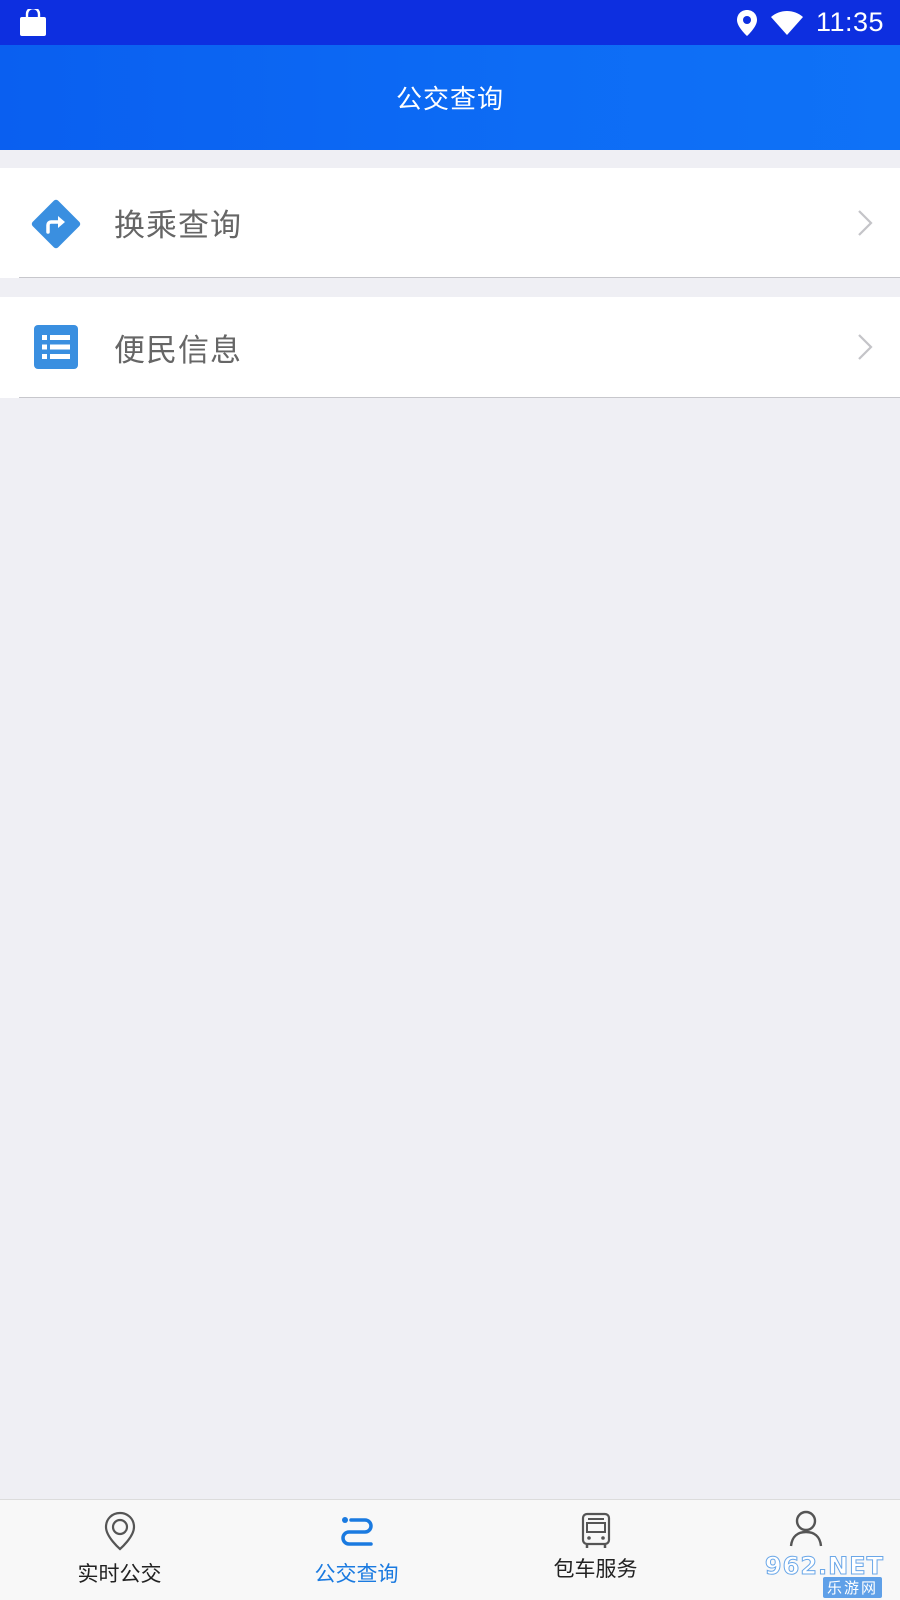 The height and width of the screenshot is (1600, 900). What do you see at coordinates (56, 347) in the screenshot?
I see `list-icon` at bounding box center [56, 347].